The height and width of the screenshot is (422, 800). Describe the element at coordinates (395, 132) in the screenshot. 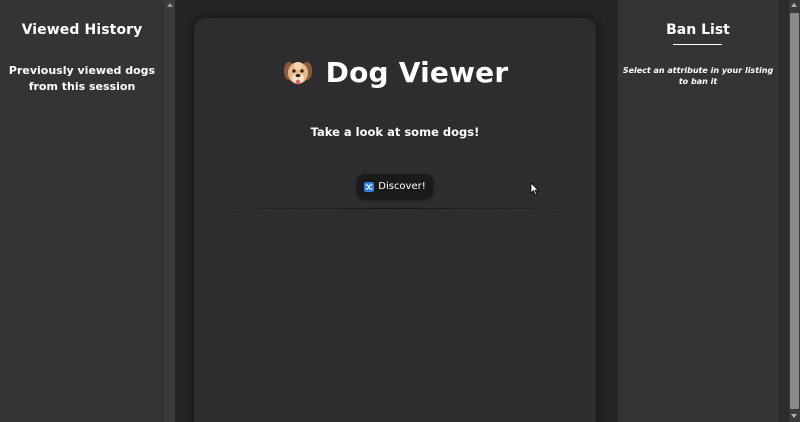

I see `tagline: Take a look at some dogs!` at that location.